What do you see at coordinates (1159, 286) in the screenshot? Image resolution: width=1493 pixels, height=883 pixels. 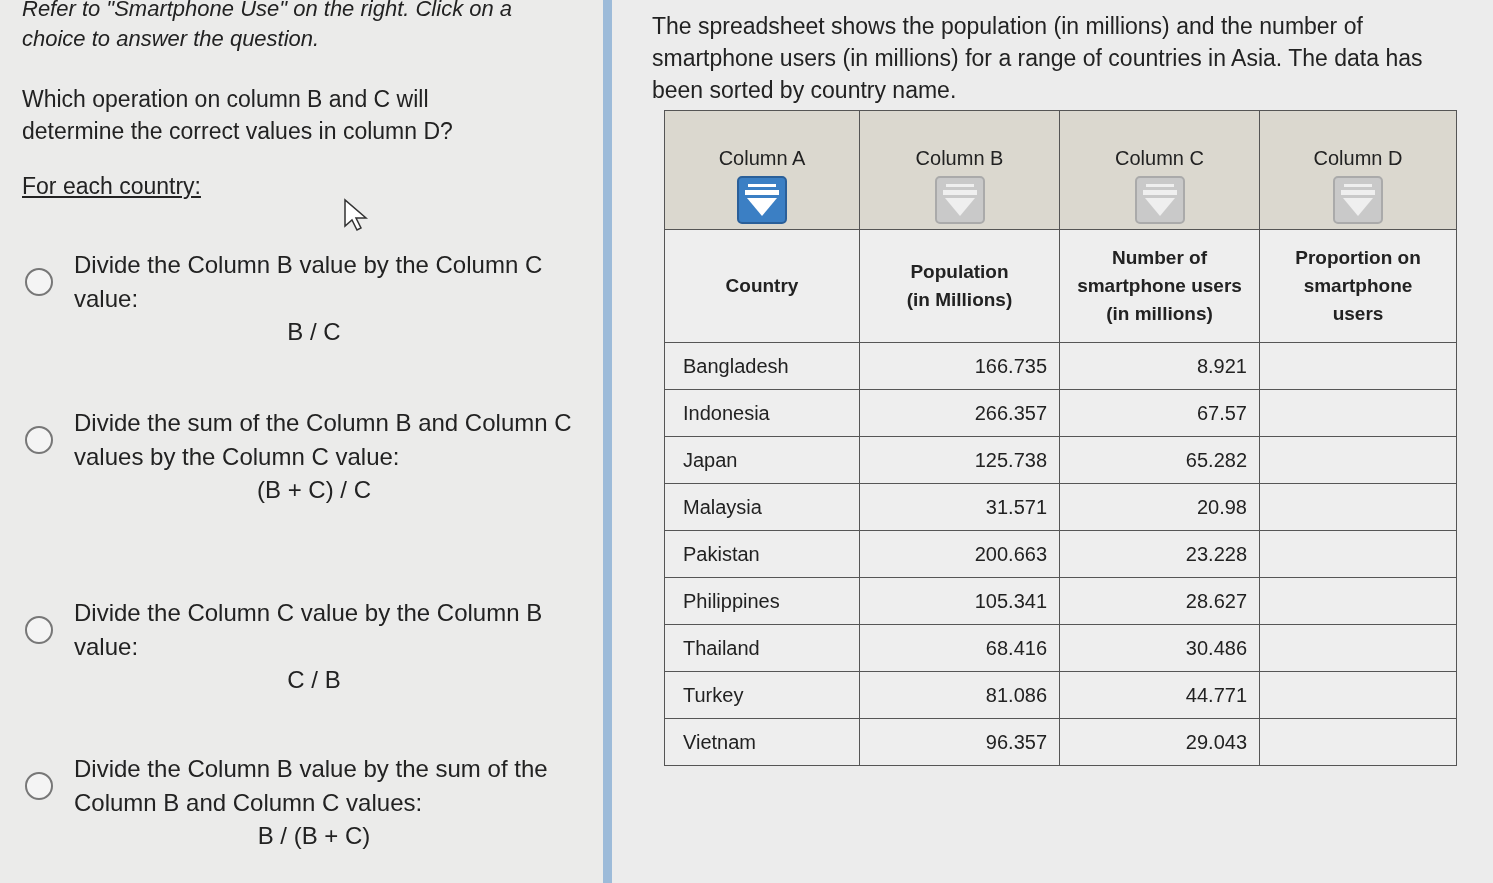 I see `column-heading: Number of smartphone users (in millions)` at bounding box center [1159, 286].